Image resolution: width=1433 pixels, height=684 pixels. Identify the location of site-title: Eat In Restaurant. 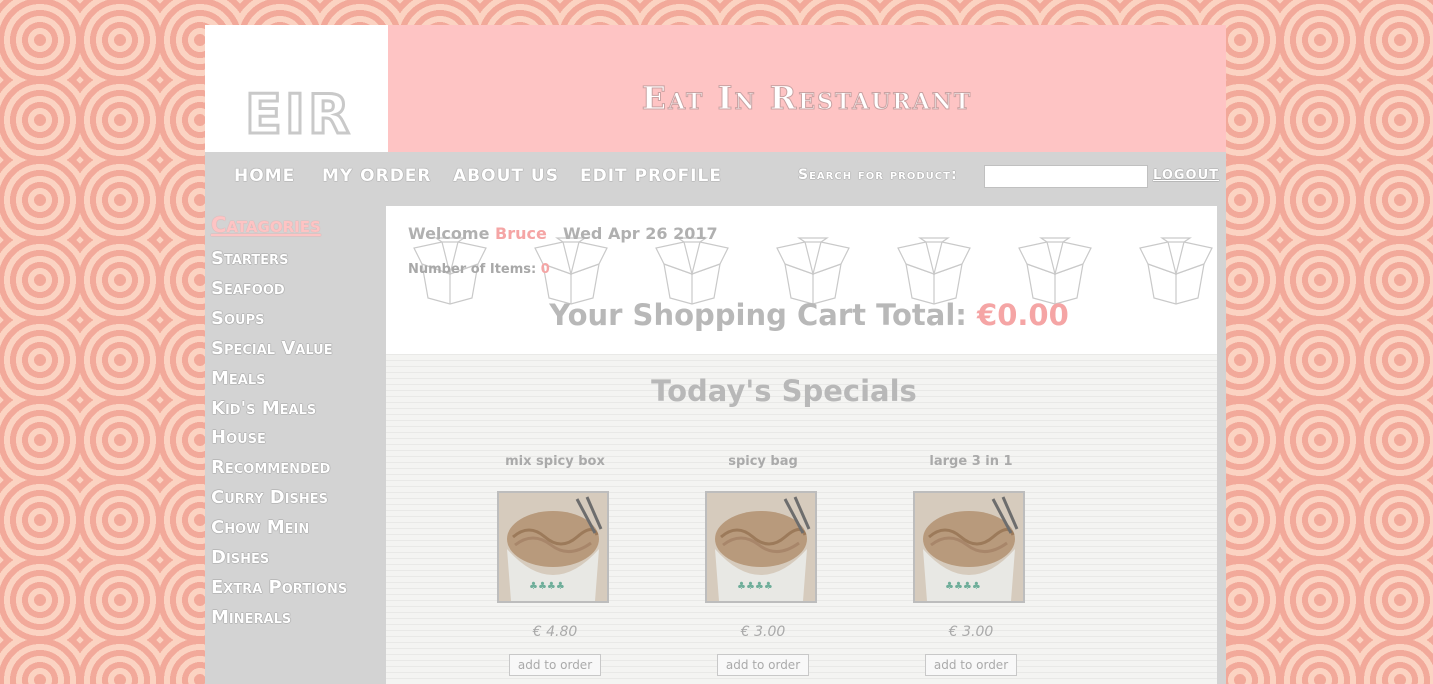
(807, 98).